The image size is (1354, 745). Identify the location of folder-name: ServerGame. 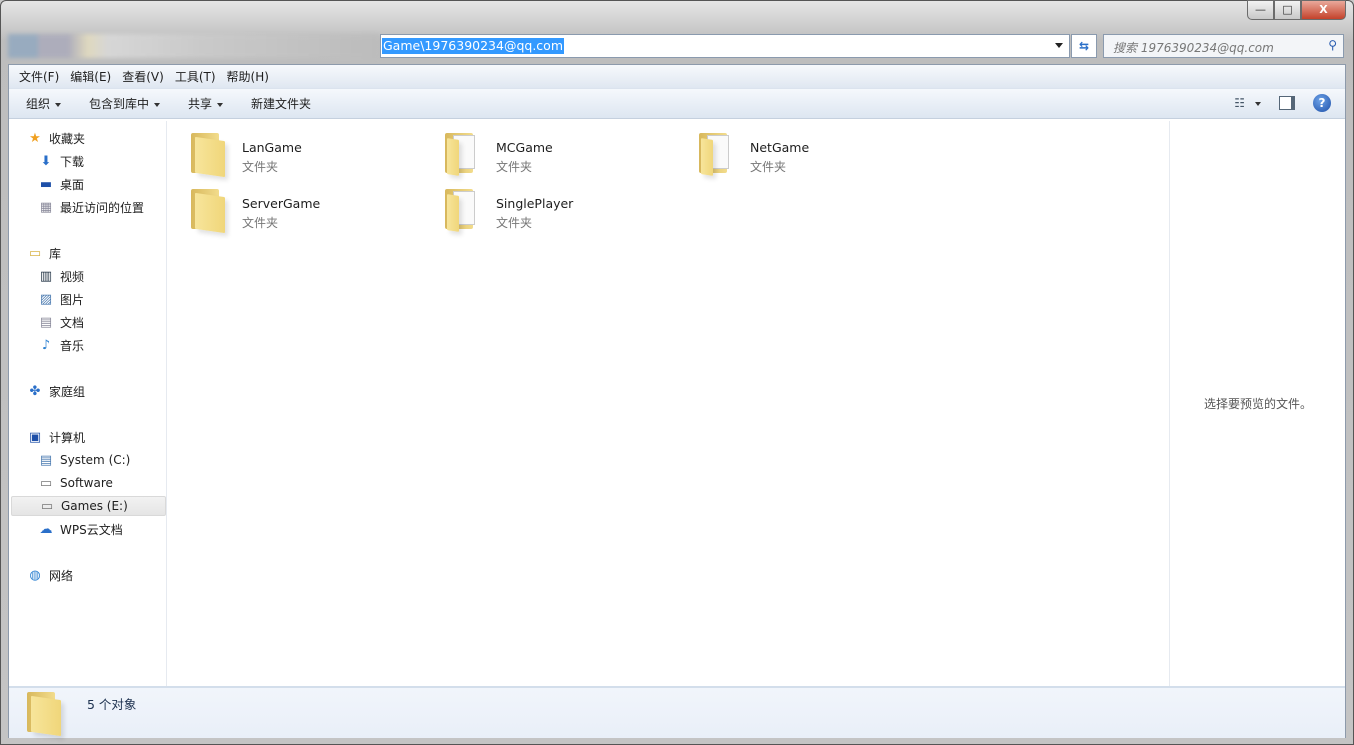
(281, 203).